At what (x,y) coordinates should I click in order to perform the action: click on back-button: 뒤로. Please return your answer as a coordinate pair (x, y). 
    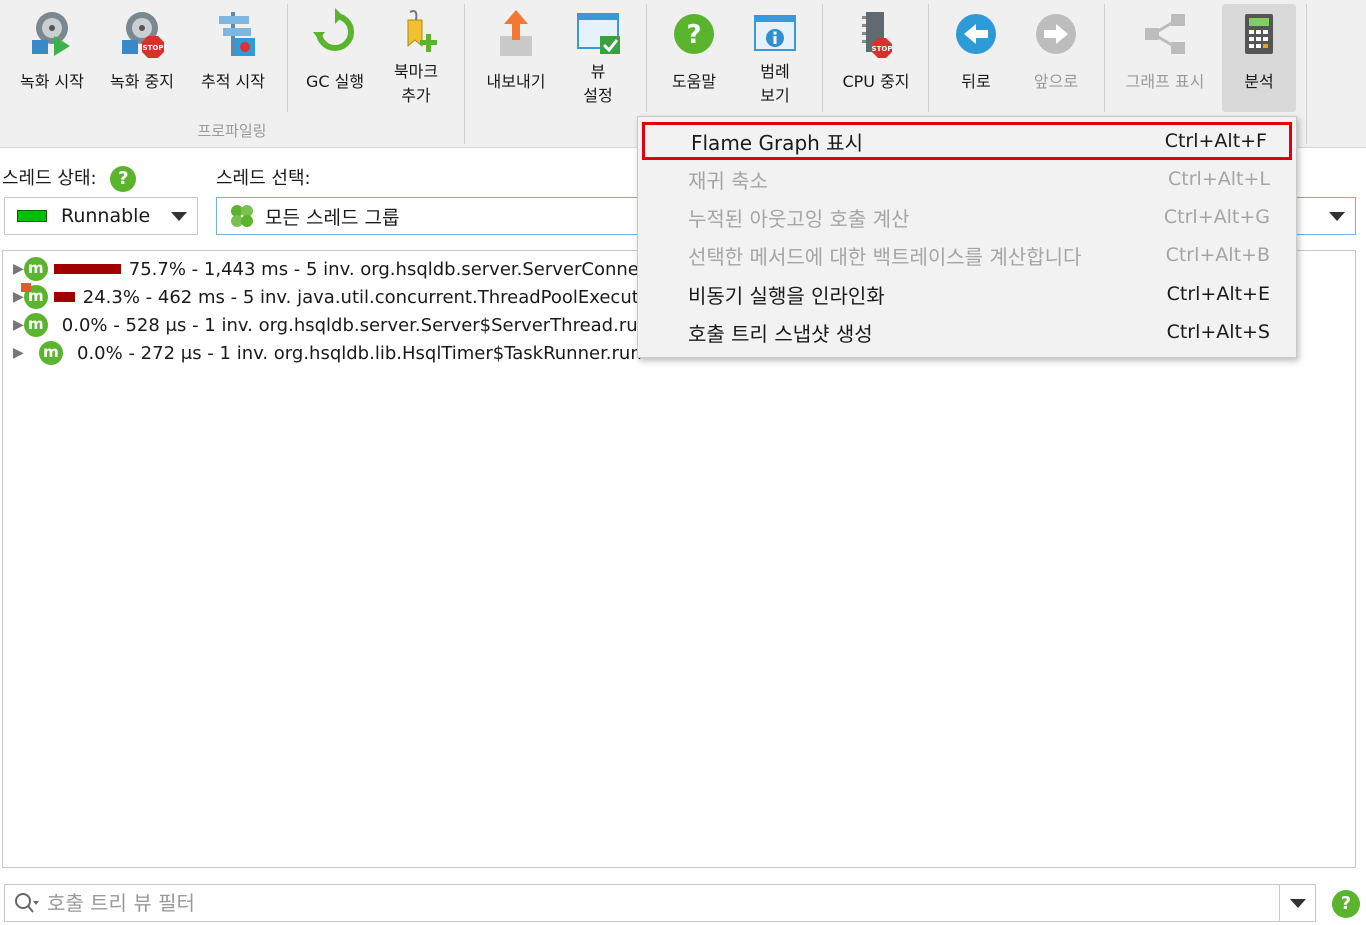
    Looking at the image, I should click on (976, 58).